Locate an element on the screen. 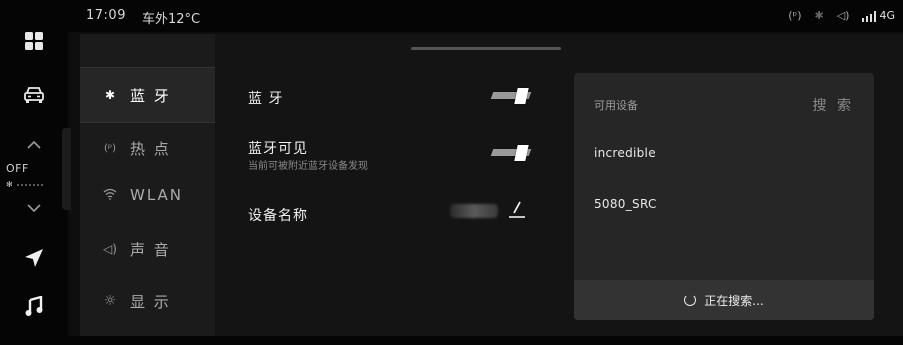  device-name-value is located at coordinates (474, 211).